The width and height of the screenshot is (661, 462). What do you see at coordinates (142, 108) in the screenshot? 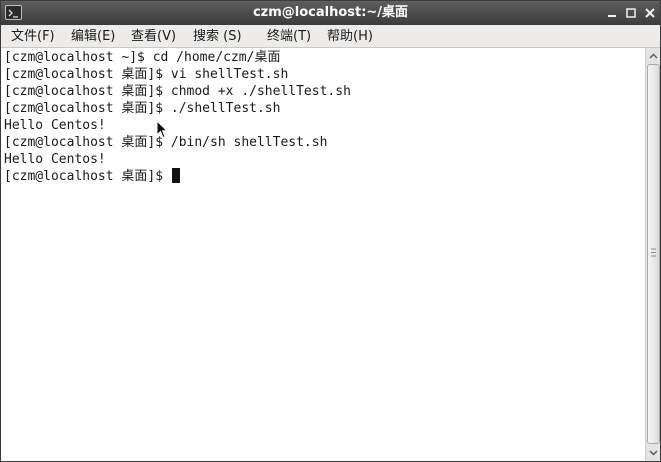
I see `terminal-line: [czm@localhost 桌面]$ ./shellTest.sh` at bounding box center [142, 108].